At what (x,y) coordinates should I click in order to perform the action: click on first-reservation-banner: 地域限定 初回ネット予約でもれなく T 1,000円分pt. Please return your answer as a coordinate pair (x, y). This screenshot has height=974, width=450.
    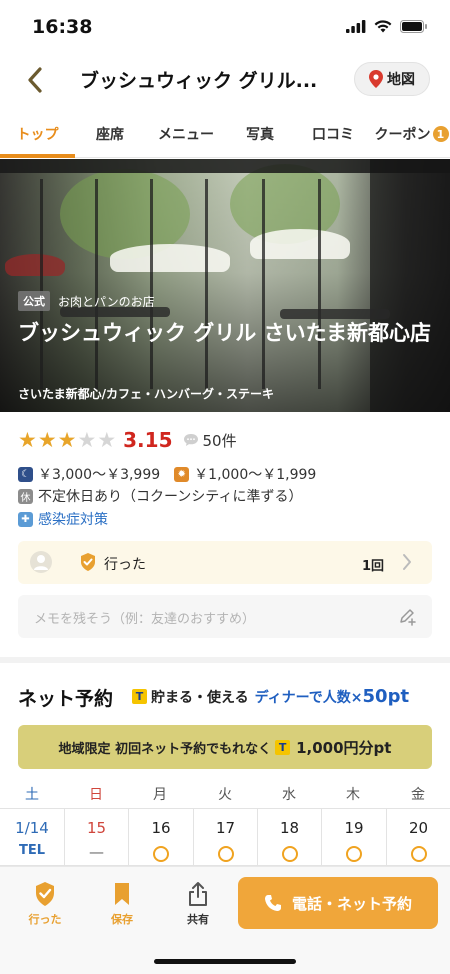
    Looking at the image, I should click on (225, 747).